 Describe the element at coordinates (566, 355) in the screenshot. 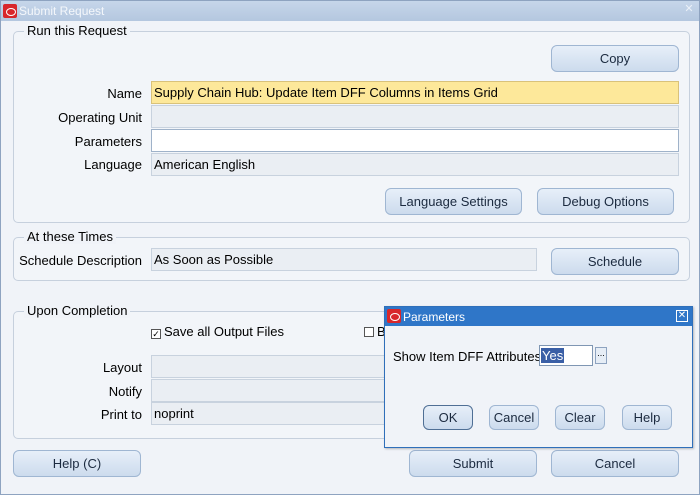

I see `show-item-dff-field: Yes` at that location.